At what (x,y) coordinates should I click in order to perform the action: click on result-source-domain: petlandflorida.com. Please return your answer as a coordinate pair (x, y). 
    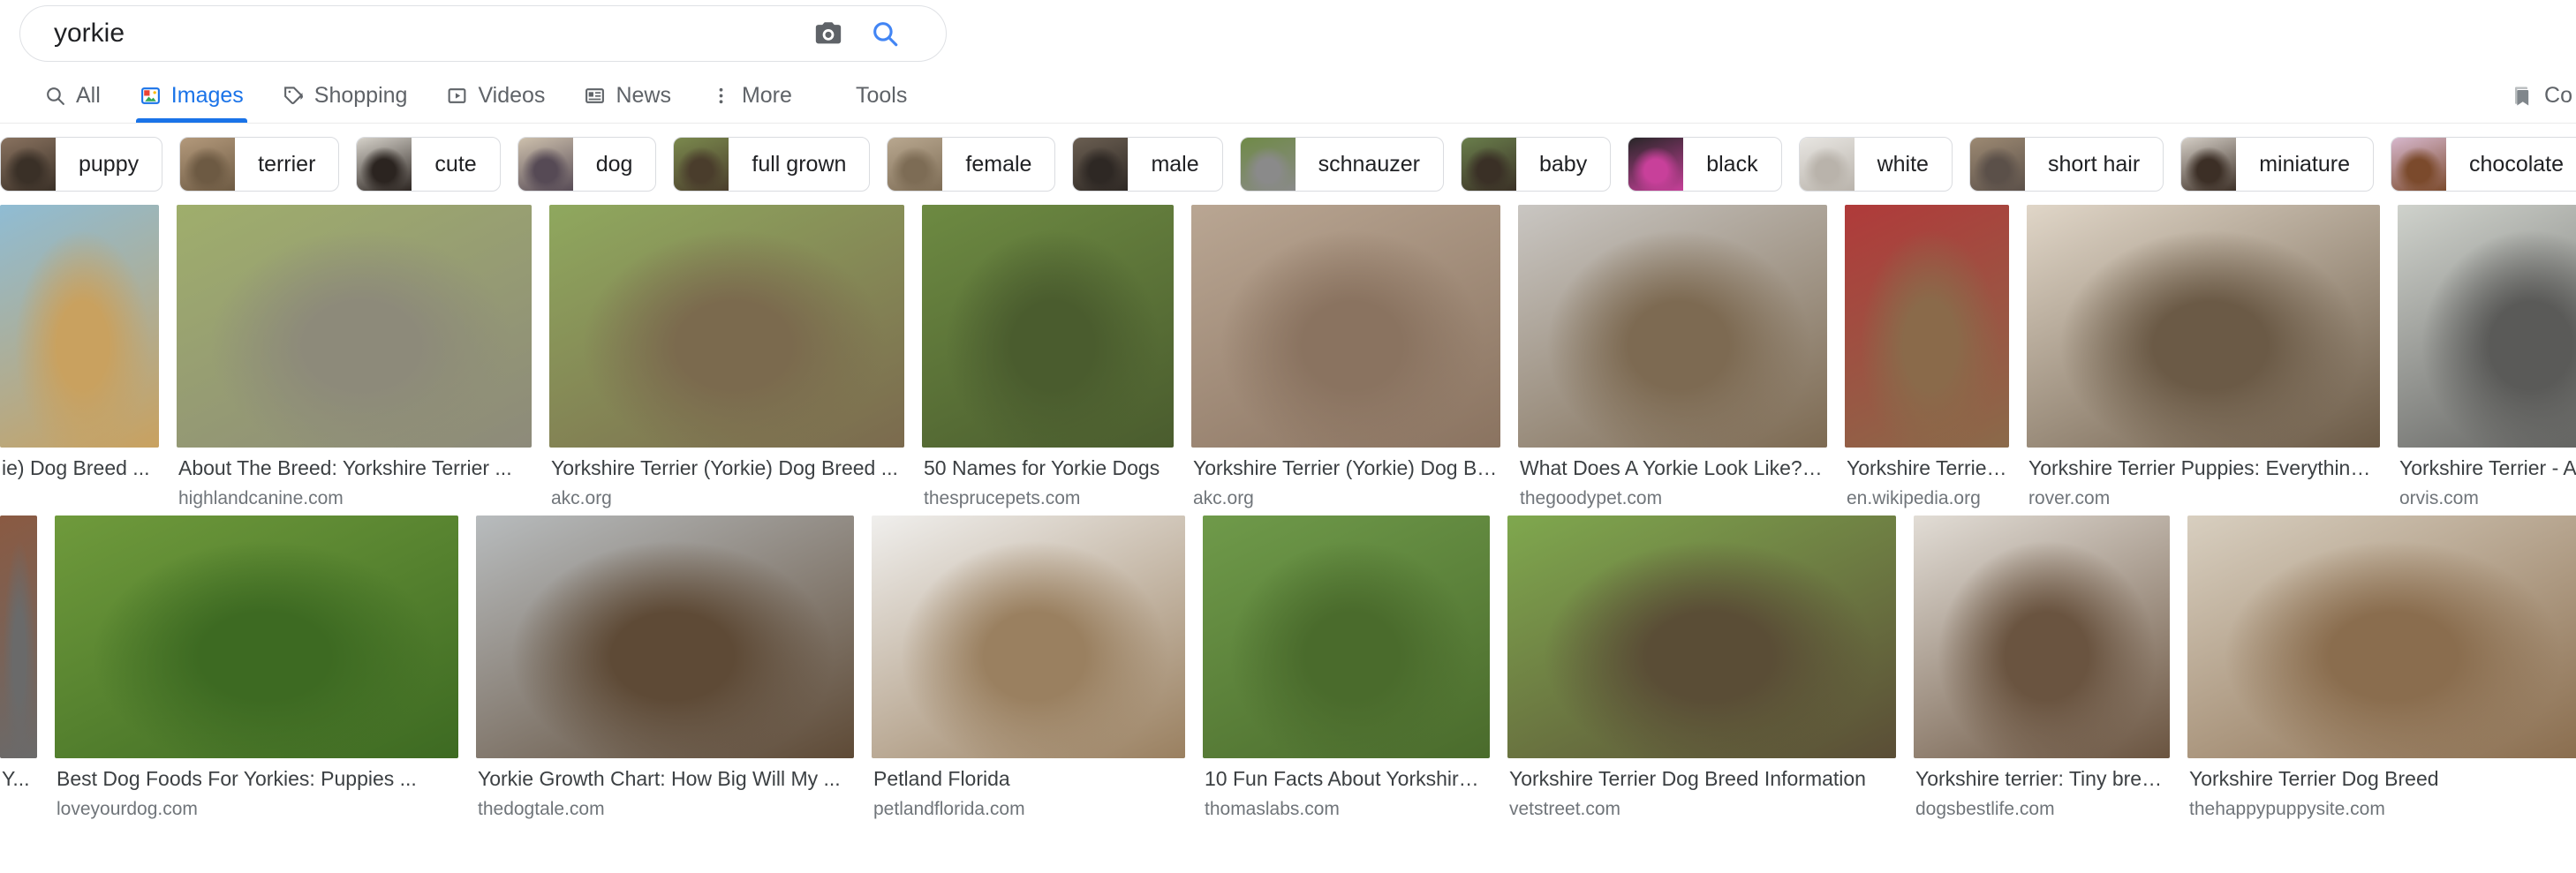
    Looking at the image, I should click on (1028, 809).